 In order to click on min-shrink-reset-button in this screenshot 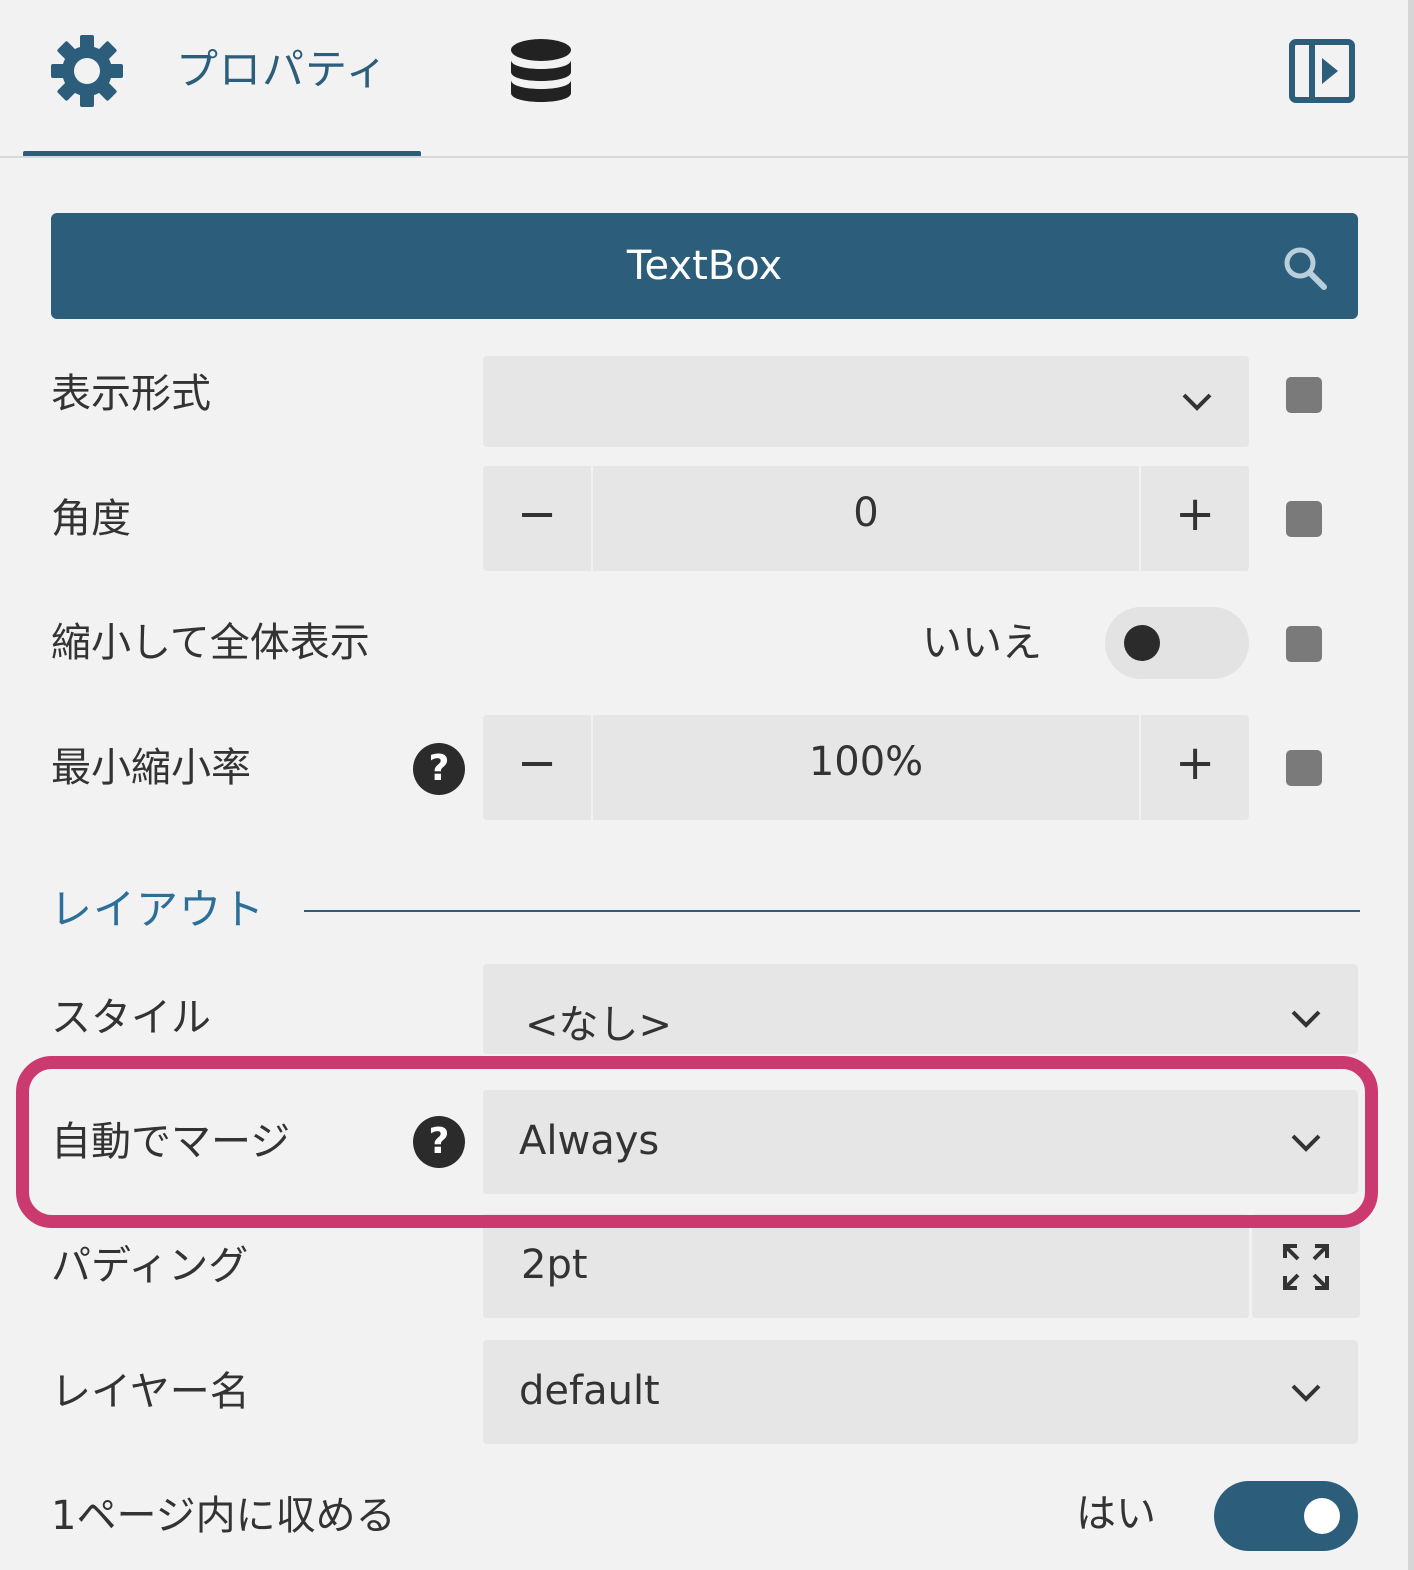, I will do `click(1304, 768)`.